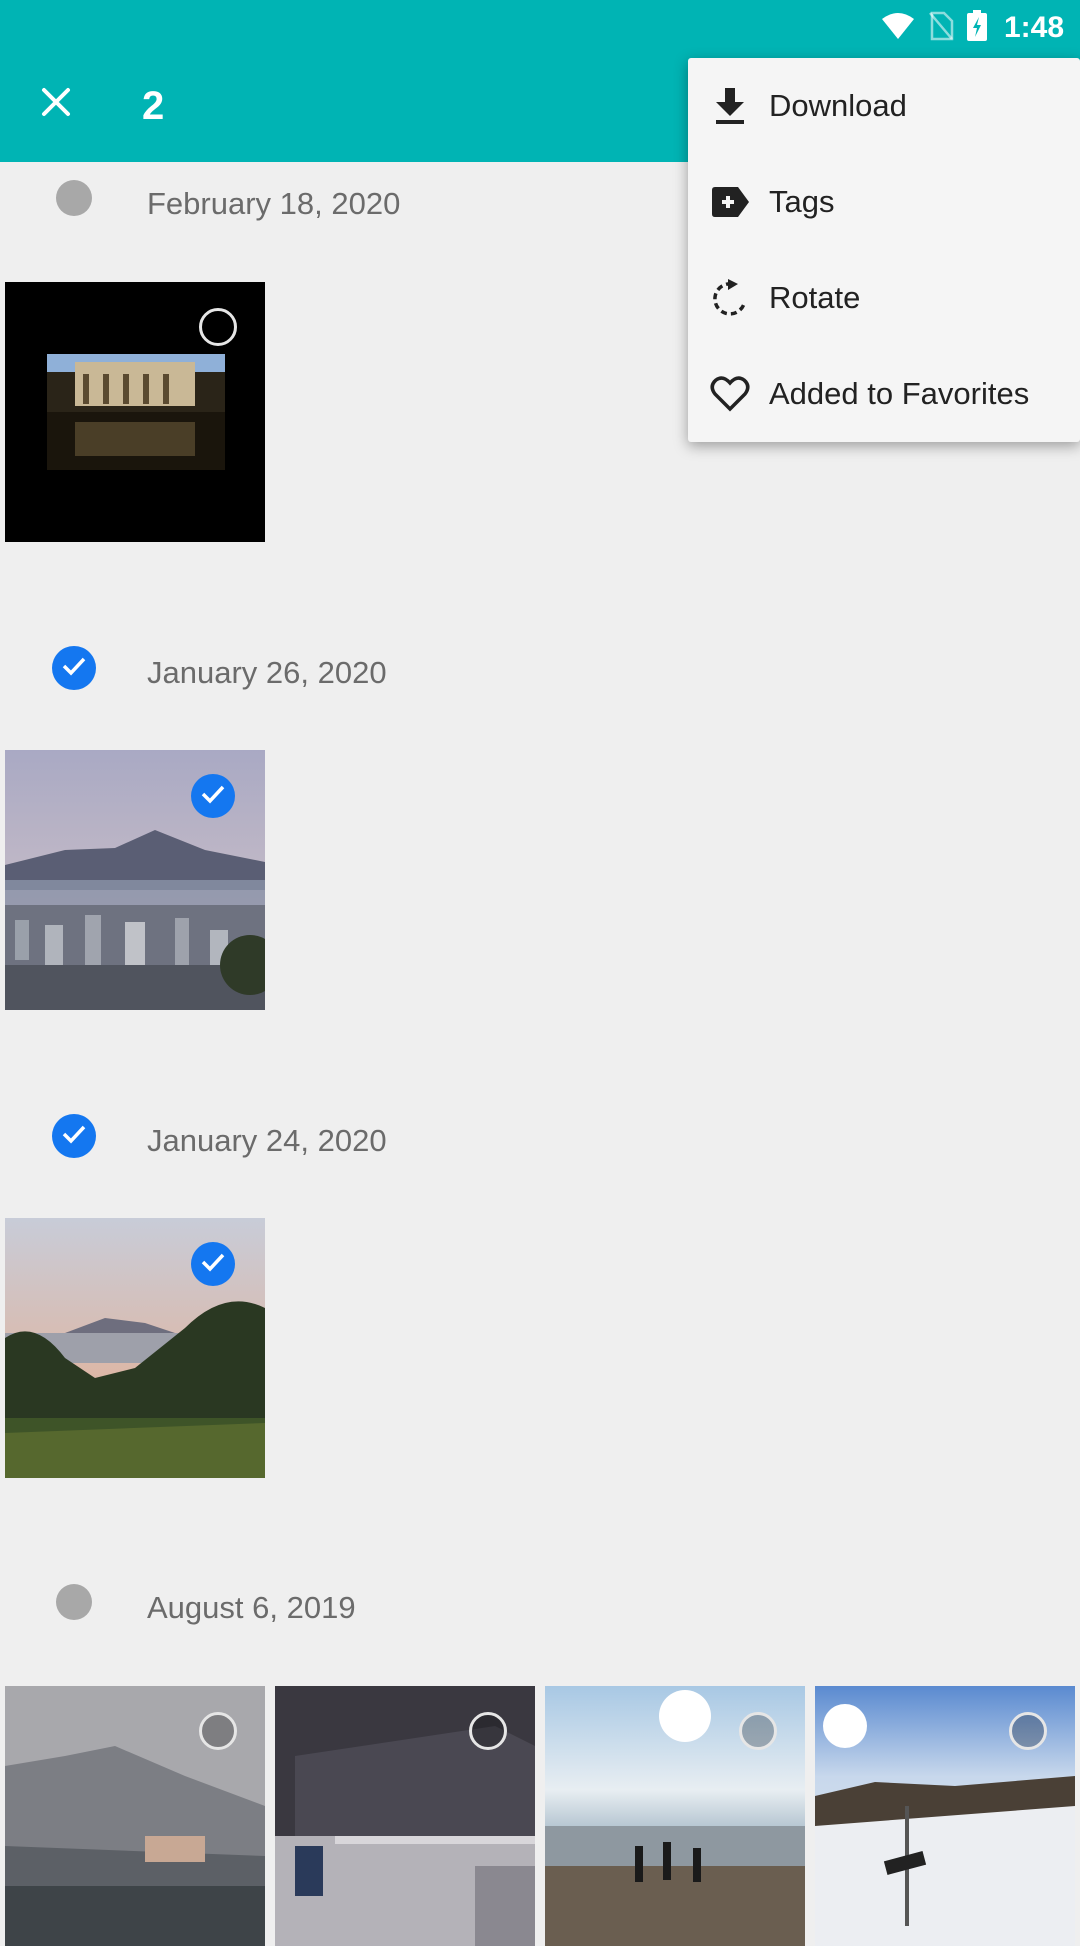 The height and width of the screenshot is (1946, 1080). I want to click on battery-charging-icon, so click(977, 28).